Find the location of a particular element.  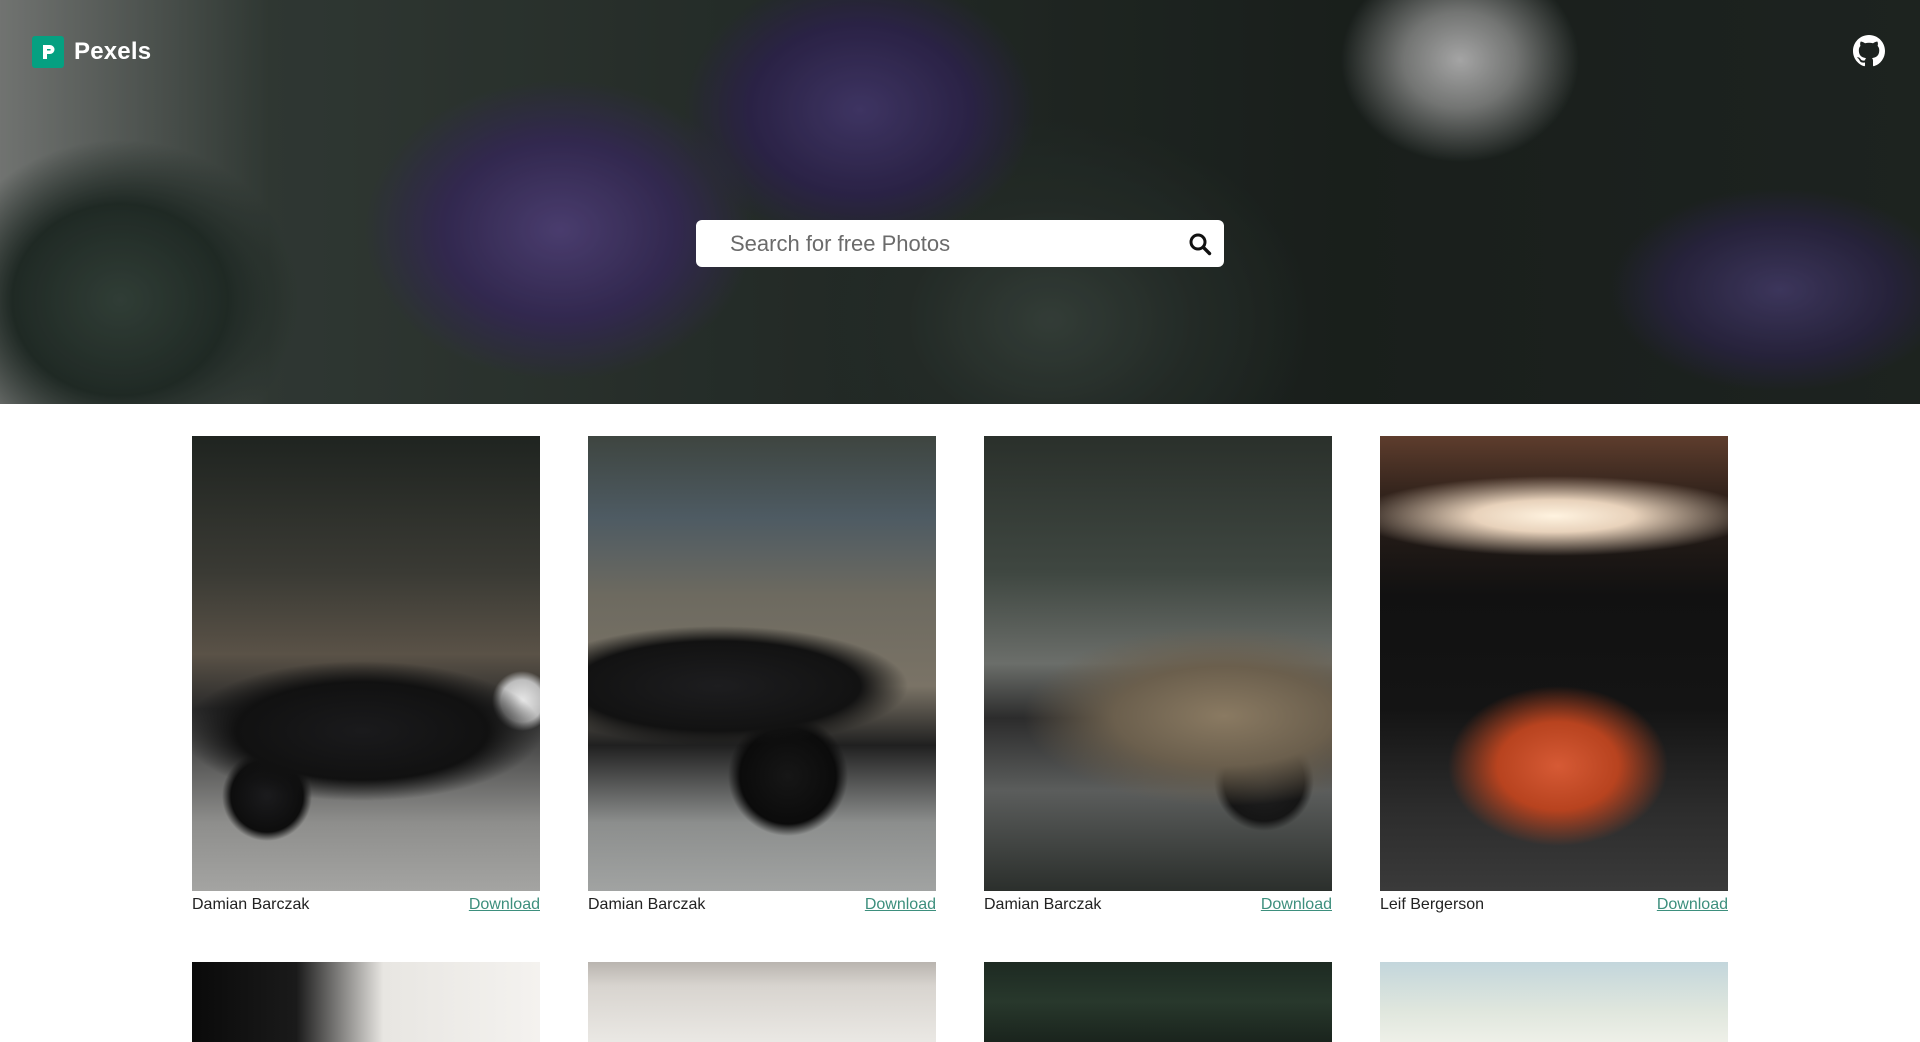

github-icon is located at coordinates (1869, 51).